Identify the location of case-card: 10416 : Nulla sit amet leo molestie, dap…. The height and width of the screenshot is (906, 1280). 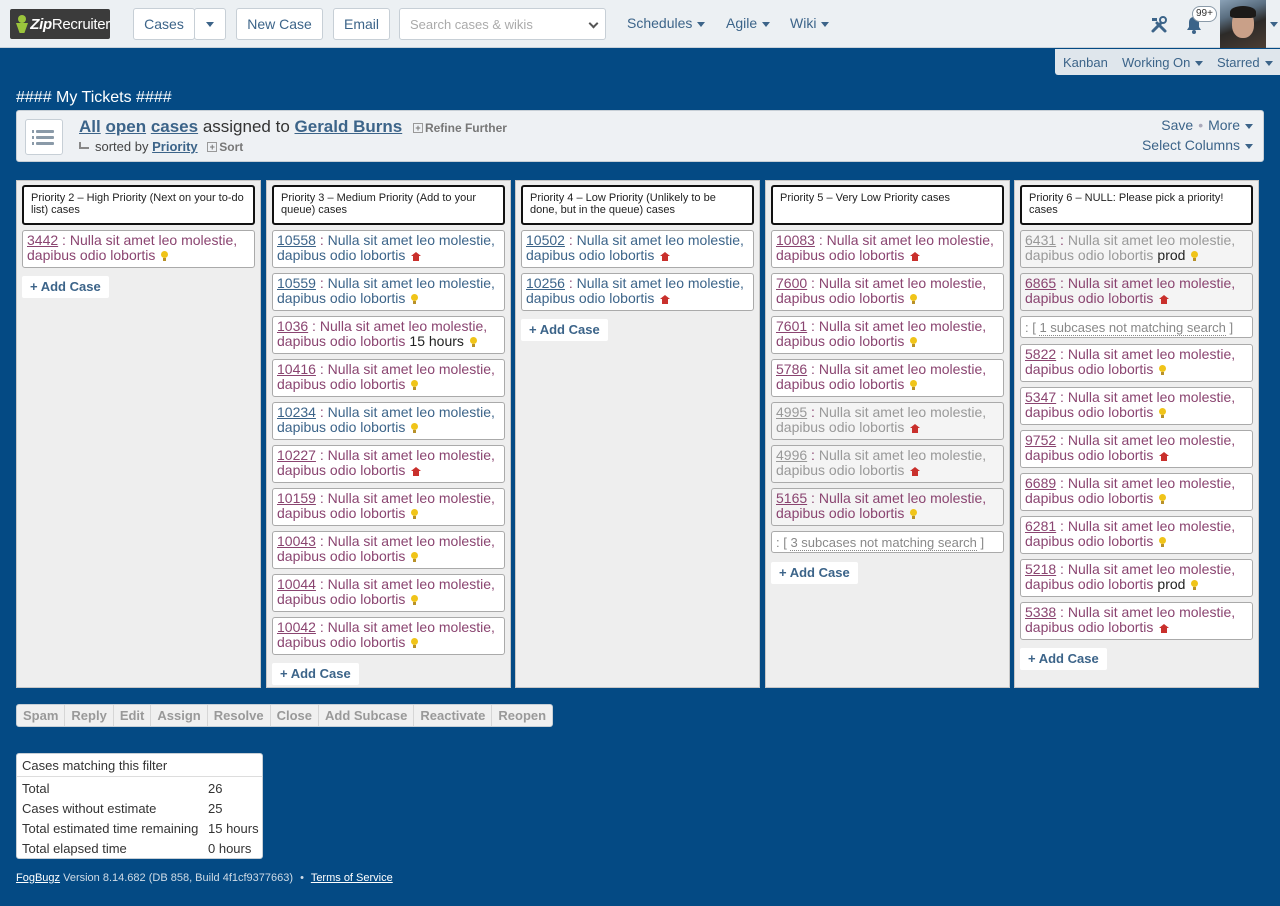
(388, 378).